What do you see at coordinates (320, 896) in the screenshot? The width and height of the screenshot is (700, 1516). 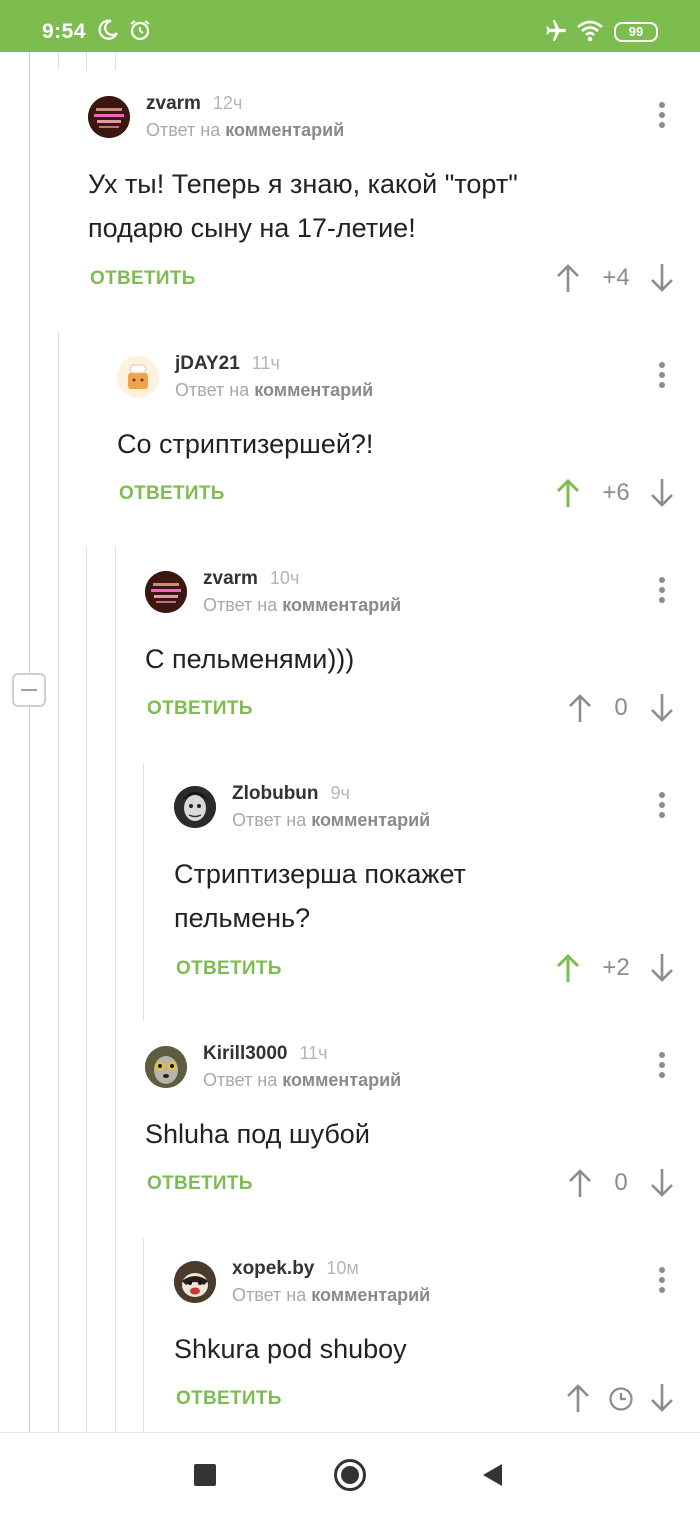 I see `comment-text: Стриптизерша покажет пельмень?` at bounding box center [320, 896].